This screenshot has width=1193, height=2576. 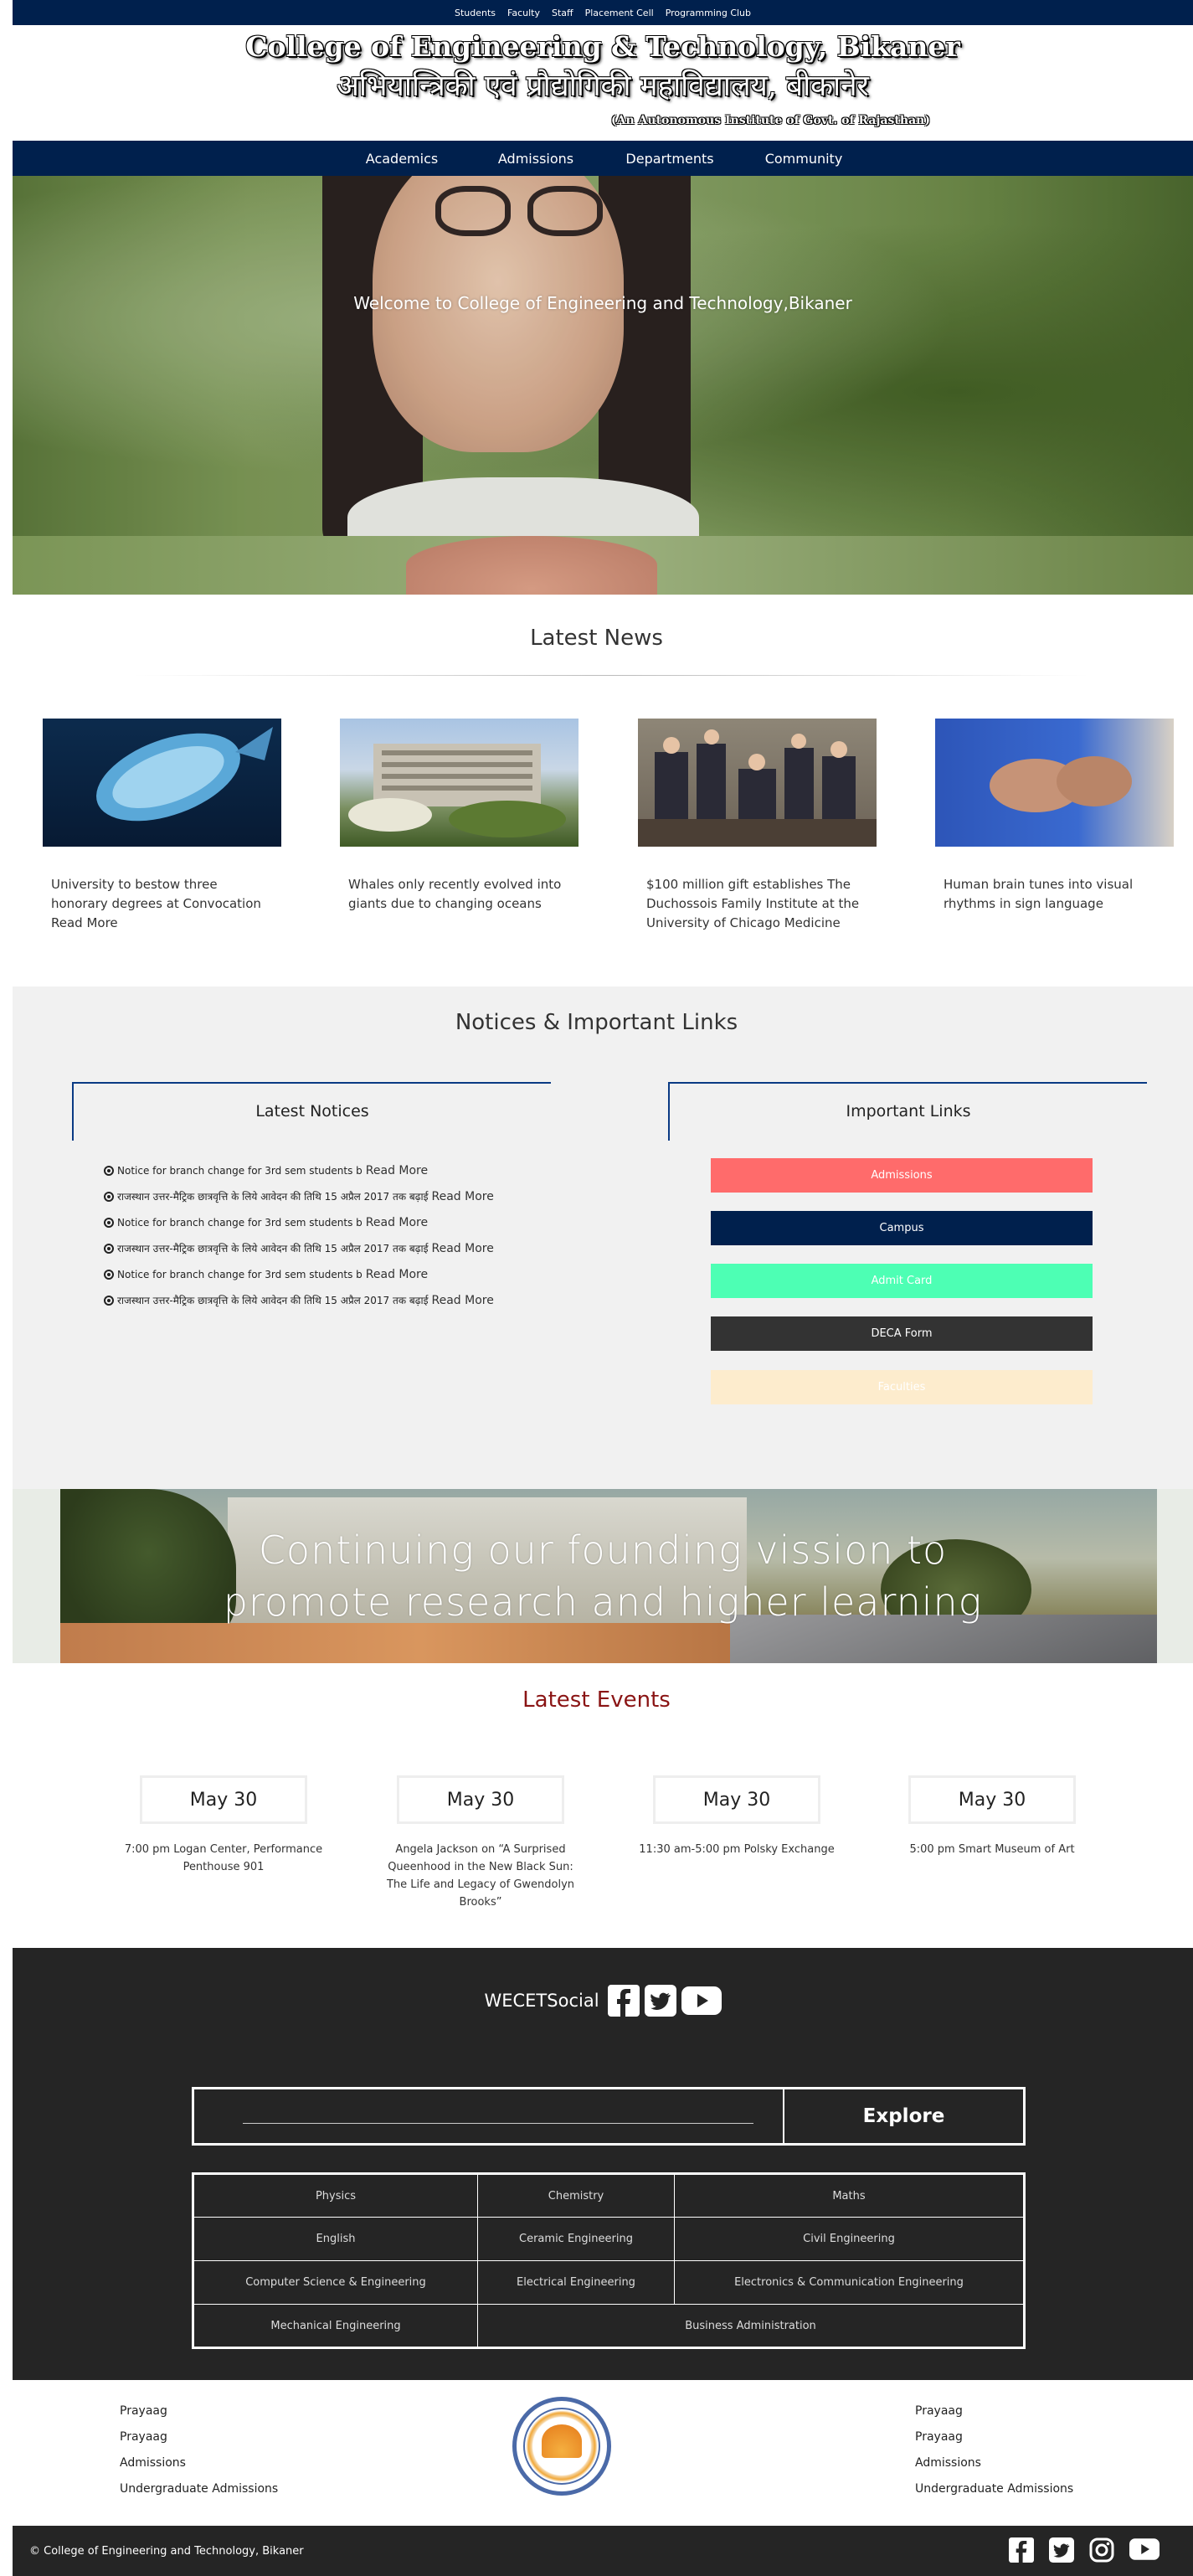 What do you see at coordinates (611, 675) in the screenshot?
I see `news-divider` at bounding box center [611, 675].